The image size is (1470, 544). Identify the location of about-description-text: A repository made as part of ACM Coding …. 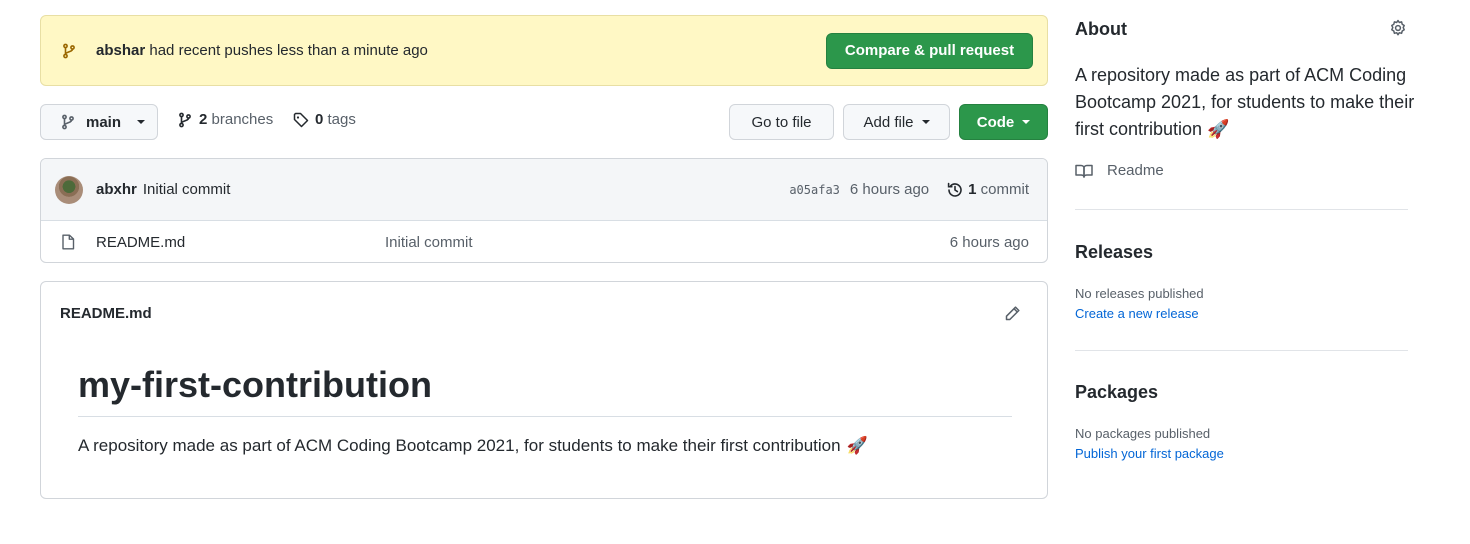
(1245, 102).